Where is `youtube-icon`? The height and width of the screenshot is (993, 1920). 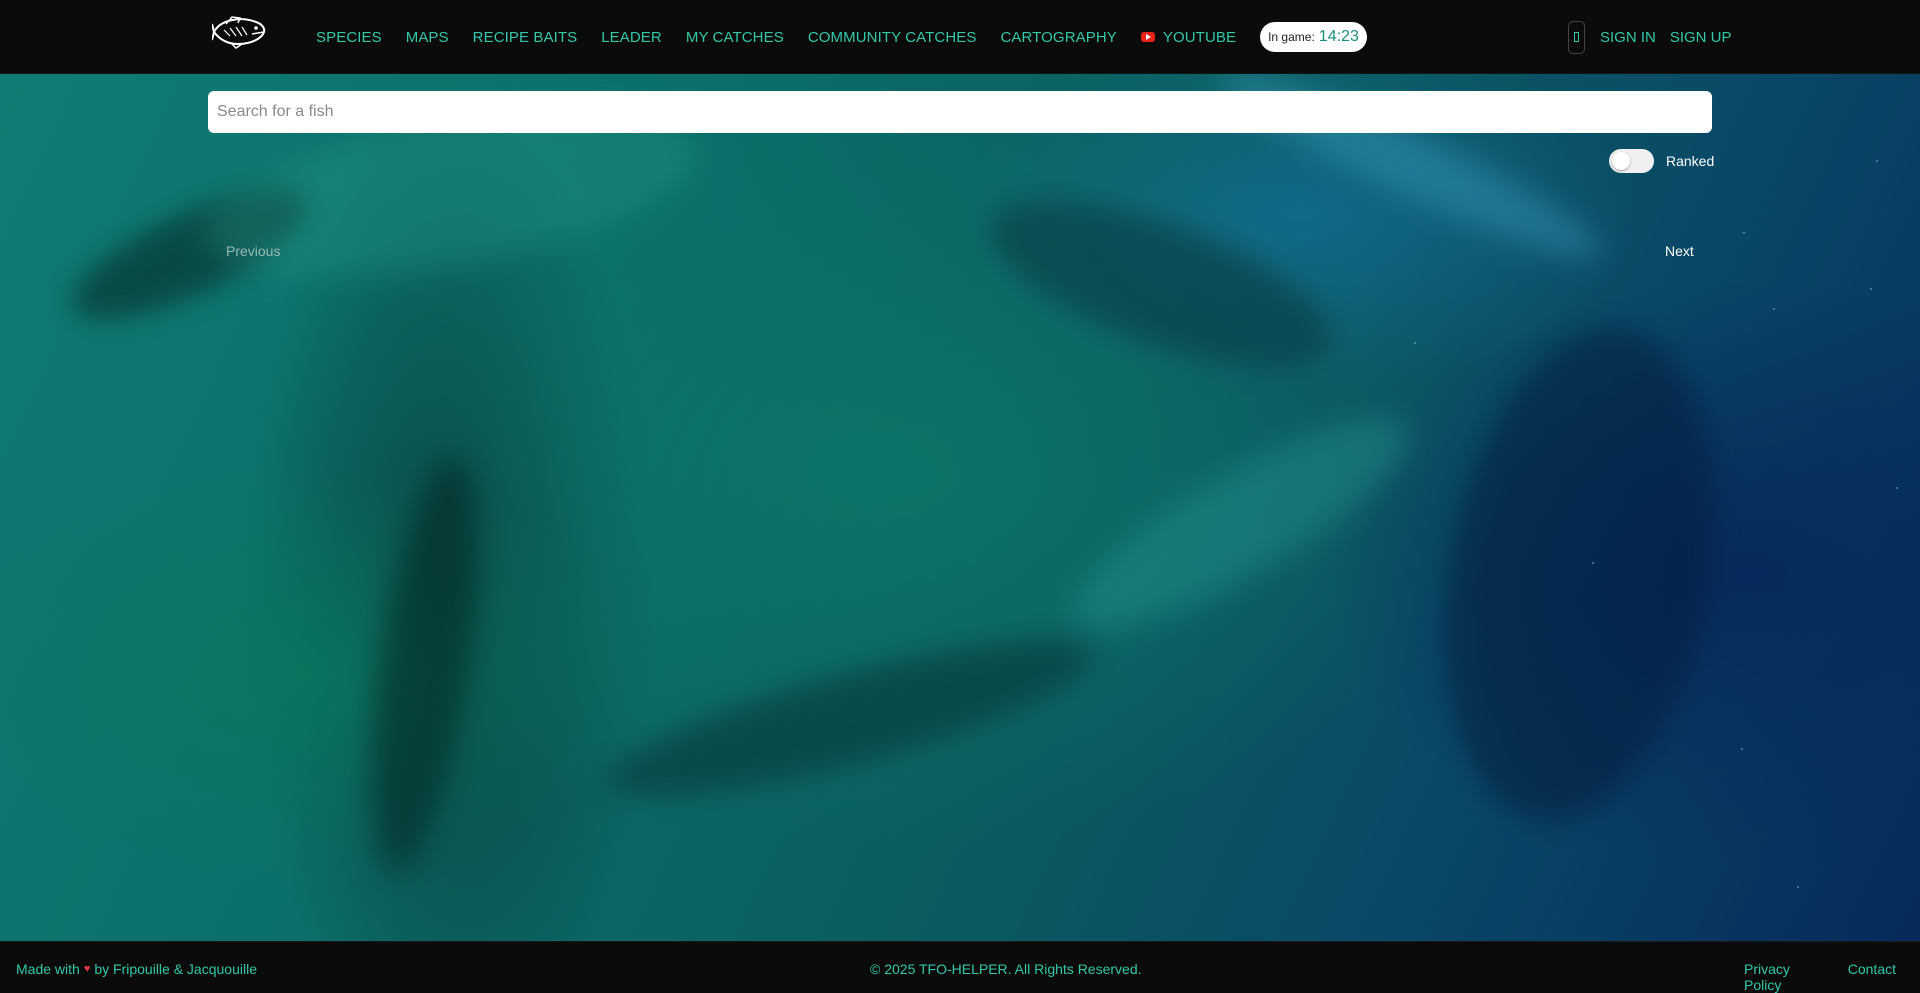 youtube-icon is located at coordinates (1147, 37).